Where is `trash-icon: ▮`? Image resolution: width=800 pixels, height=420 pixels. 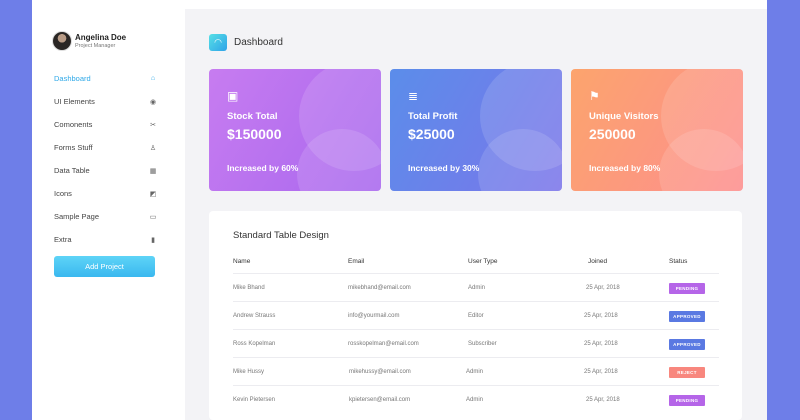 trash-icon: ▮ is located at coordinates (153, 240).